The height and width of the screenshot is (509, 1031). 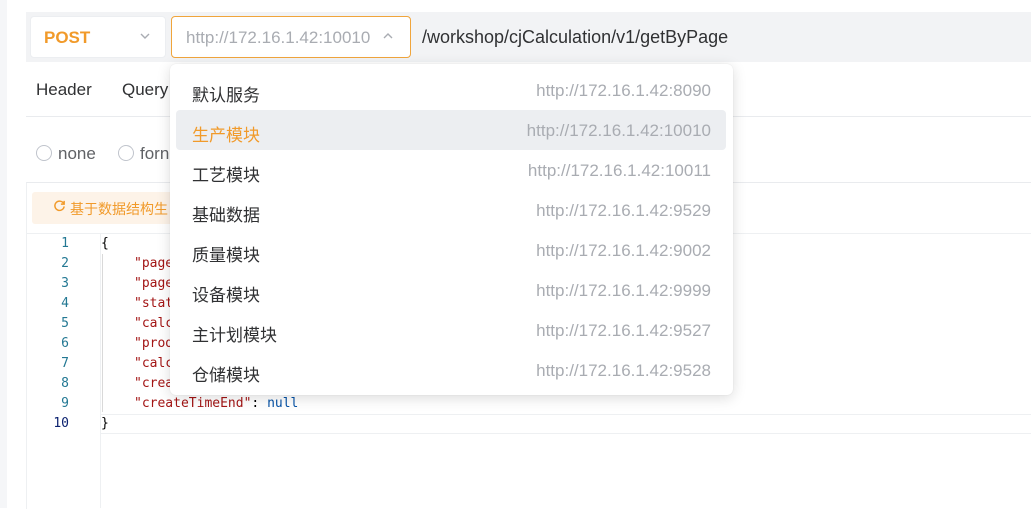 I want to click on server-option-name: 生产模块, so click(x=226, y=135).